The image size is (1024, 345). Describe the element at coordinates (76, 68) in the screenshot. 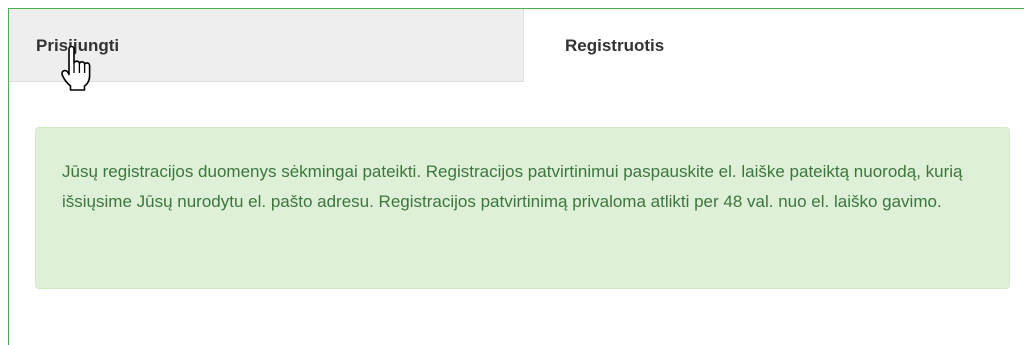

I see `hand-pointer-icon` at that location.